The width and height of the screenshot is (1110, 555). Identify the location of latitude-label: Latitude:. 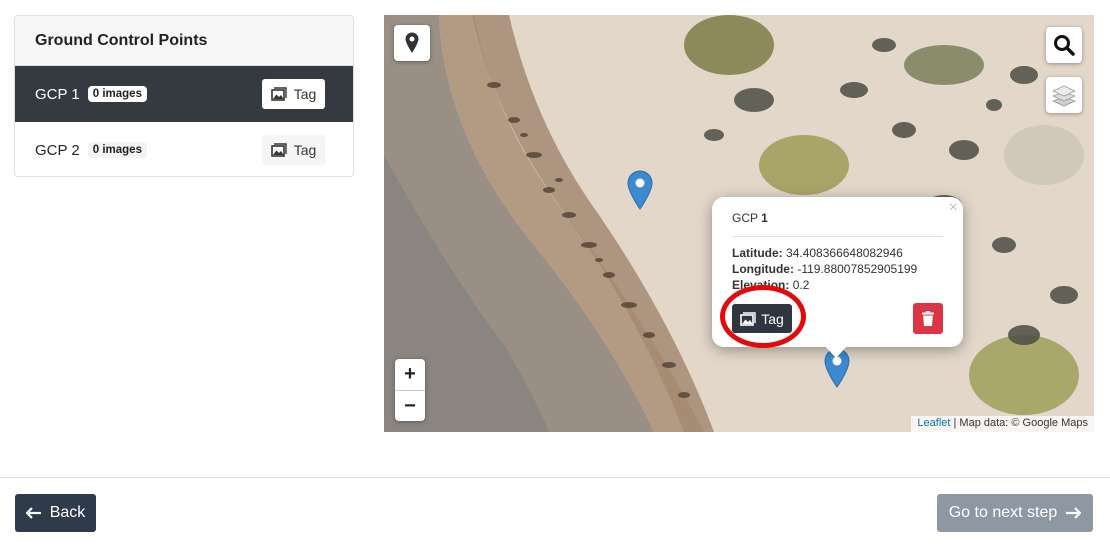
(757, 253).